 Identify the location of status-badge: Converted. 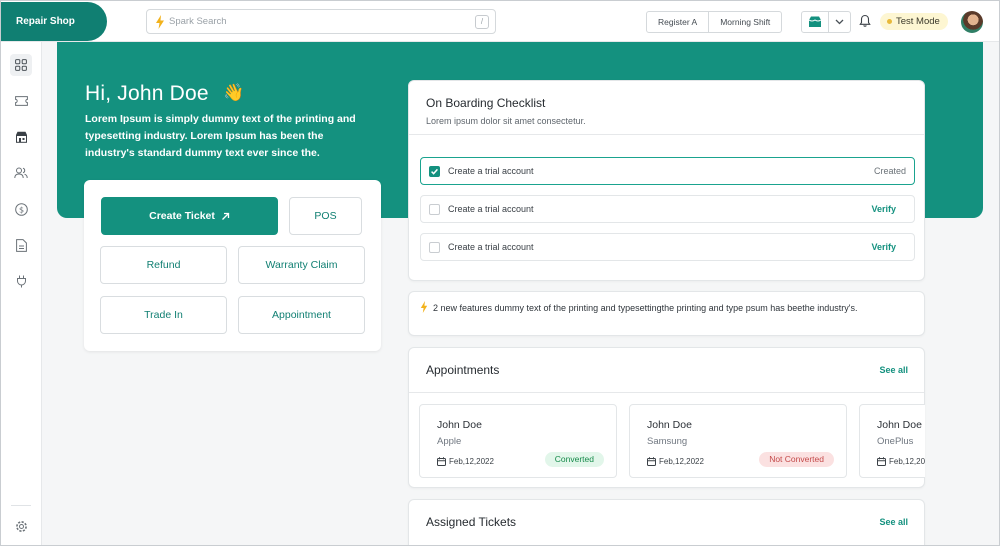
(574, 459).